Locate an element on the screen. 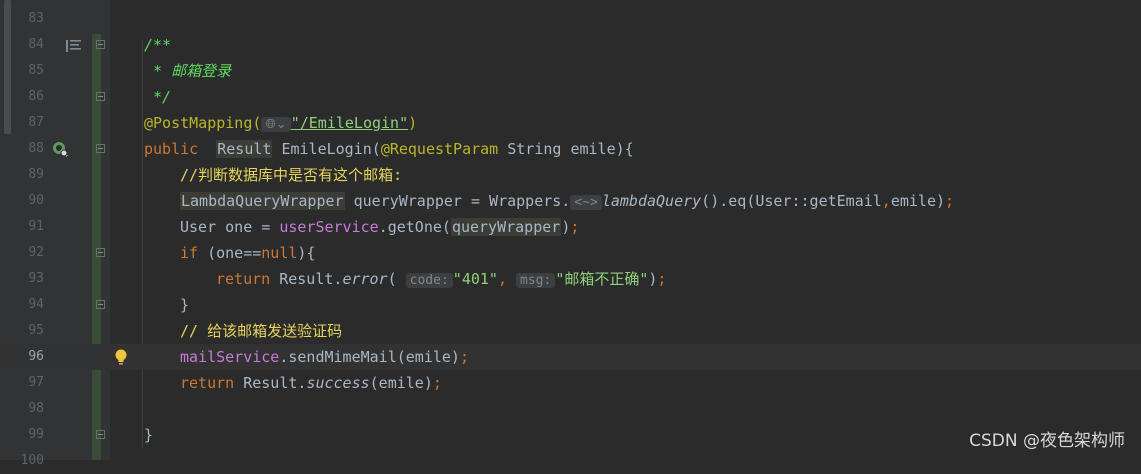 The height and width of the screenshot is (474, 1141). code-token: queryWrapper = Wrappers. is located at coordinates (457, 201).